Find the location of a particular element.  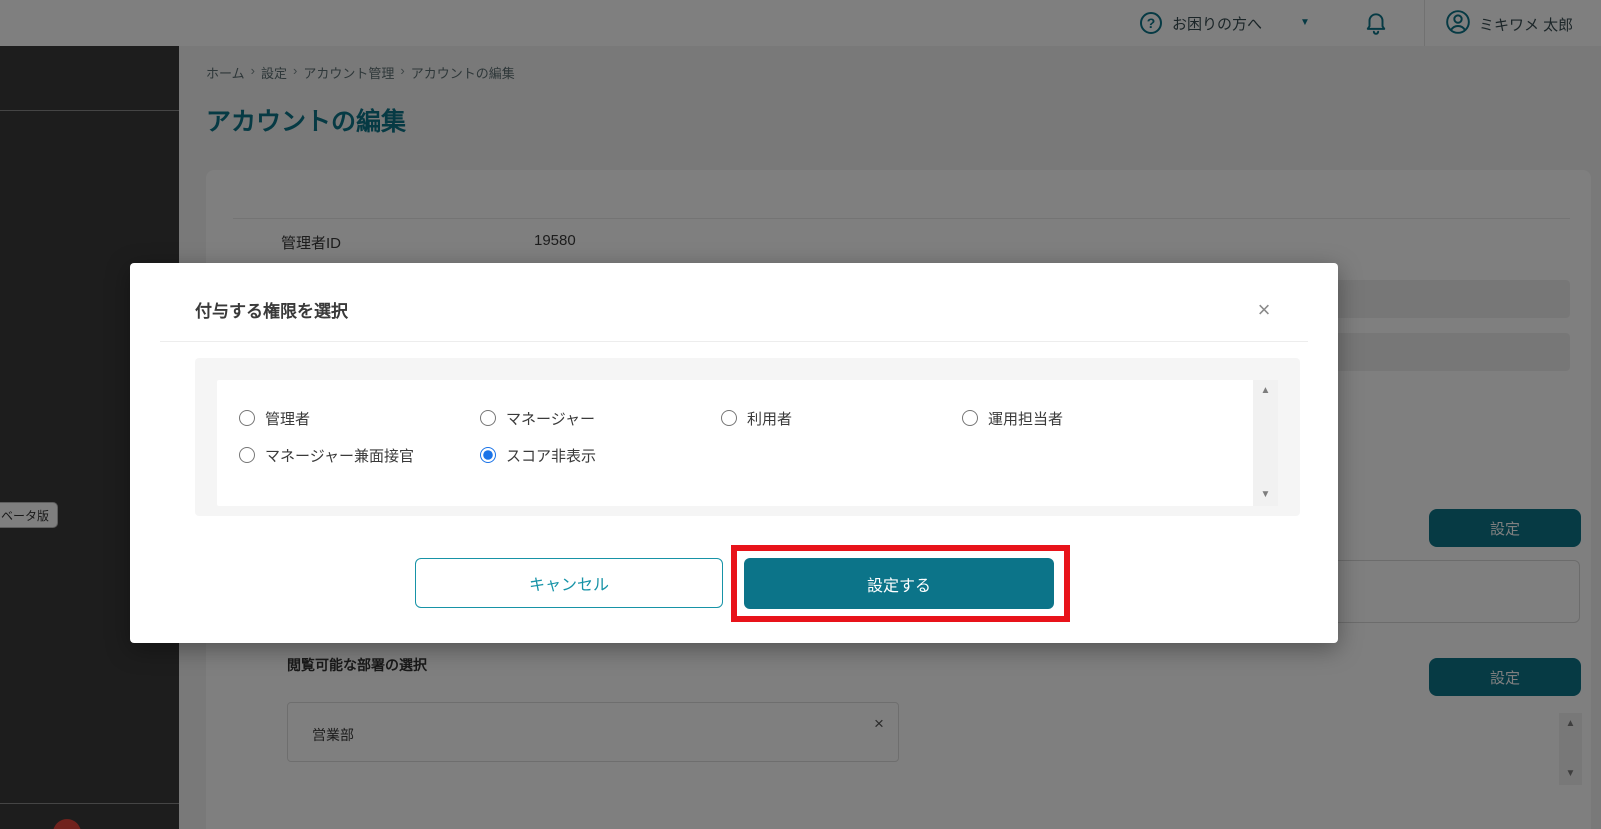

radio-option-admin: 管理者 is located at coordinates (274, 418).